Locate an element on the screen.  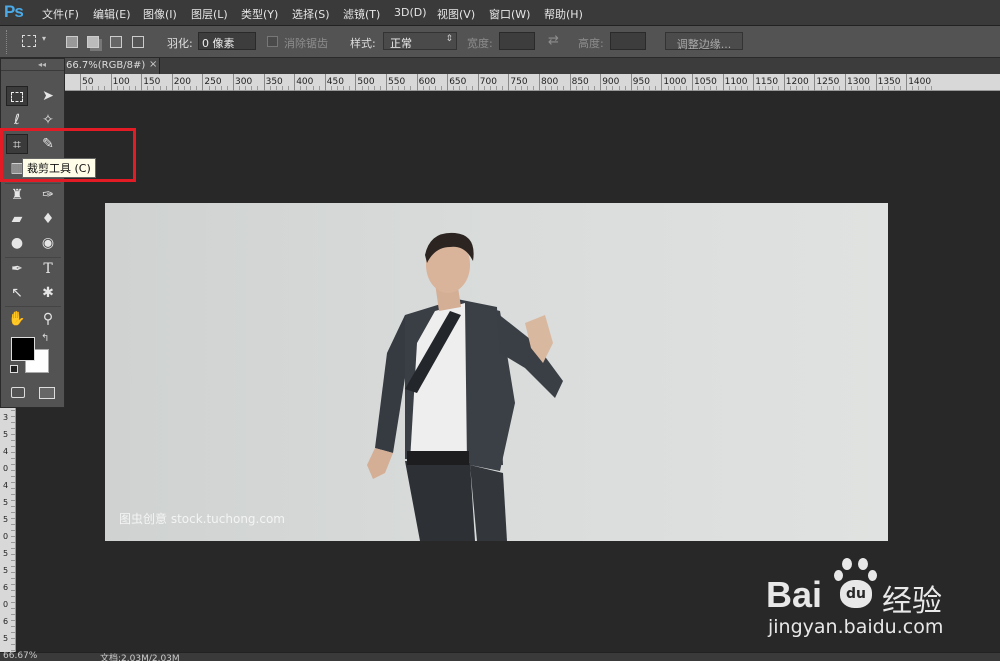
menu-file: 文件(F) is located at coordinates (60, 14).